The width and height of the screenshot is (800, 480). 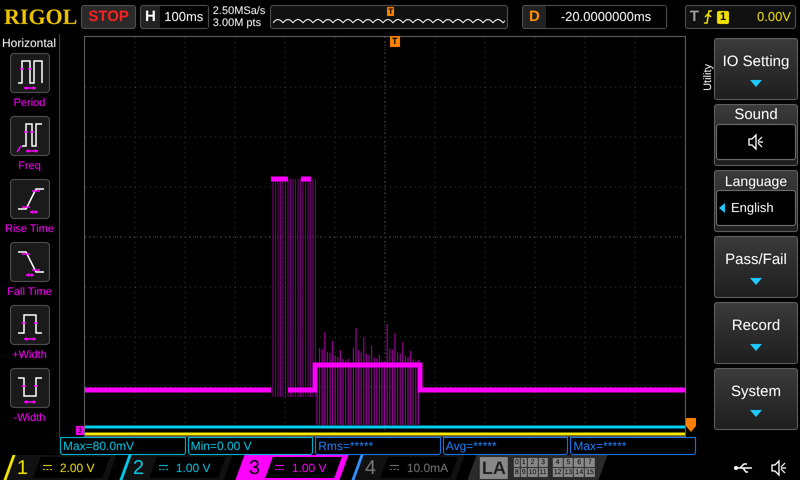 I want to click on menu-button: System, so click(x=756, y=399).